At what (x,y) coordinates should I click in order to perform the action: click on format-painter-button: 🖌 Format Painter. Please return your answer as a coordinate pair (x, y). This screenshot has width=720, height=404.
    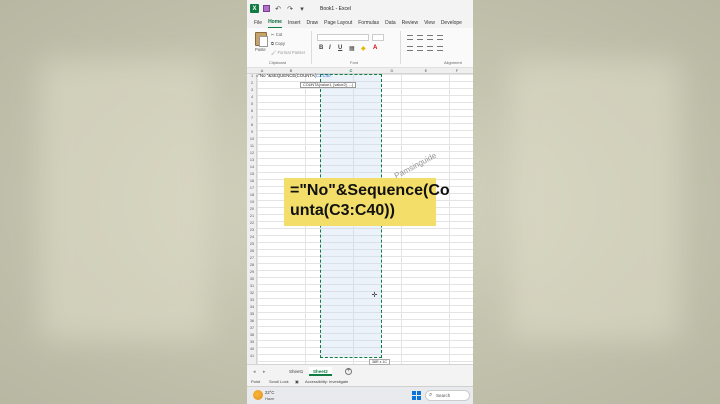
    Looking at the image, I should click on (288, 53).